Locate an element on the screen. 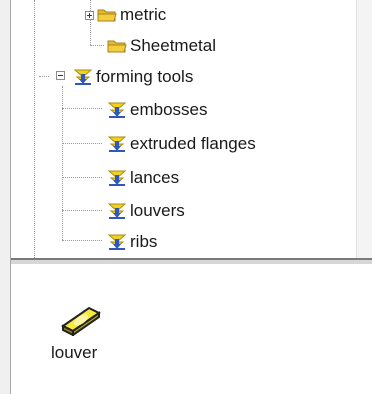 The height and width of the screenshot is (394, 372). tree-node-embosses: embosses is located at coordinates (157, 110).